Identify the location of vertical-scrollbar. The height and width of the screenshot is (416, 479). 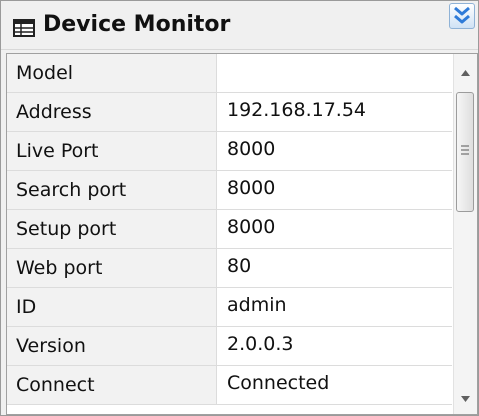
(465, 234).